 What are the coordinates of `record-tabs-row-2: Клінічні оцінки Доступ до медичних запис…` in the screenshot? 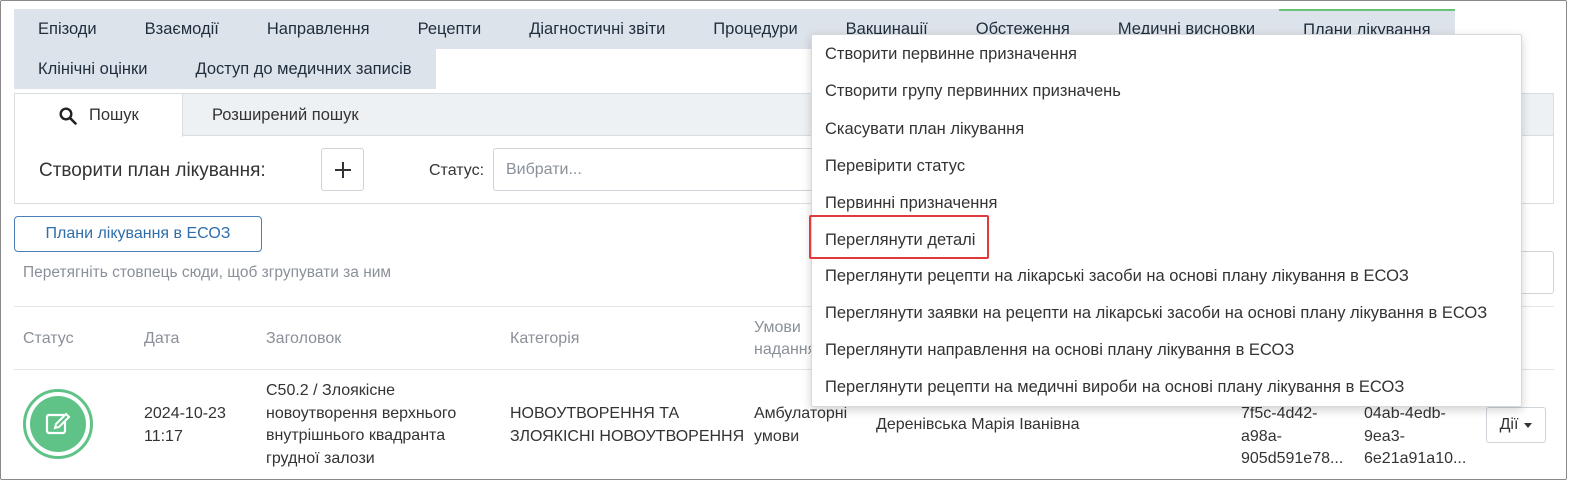 It's located at (225, 69).